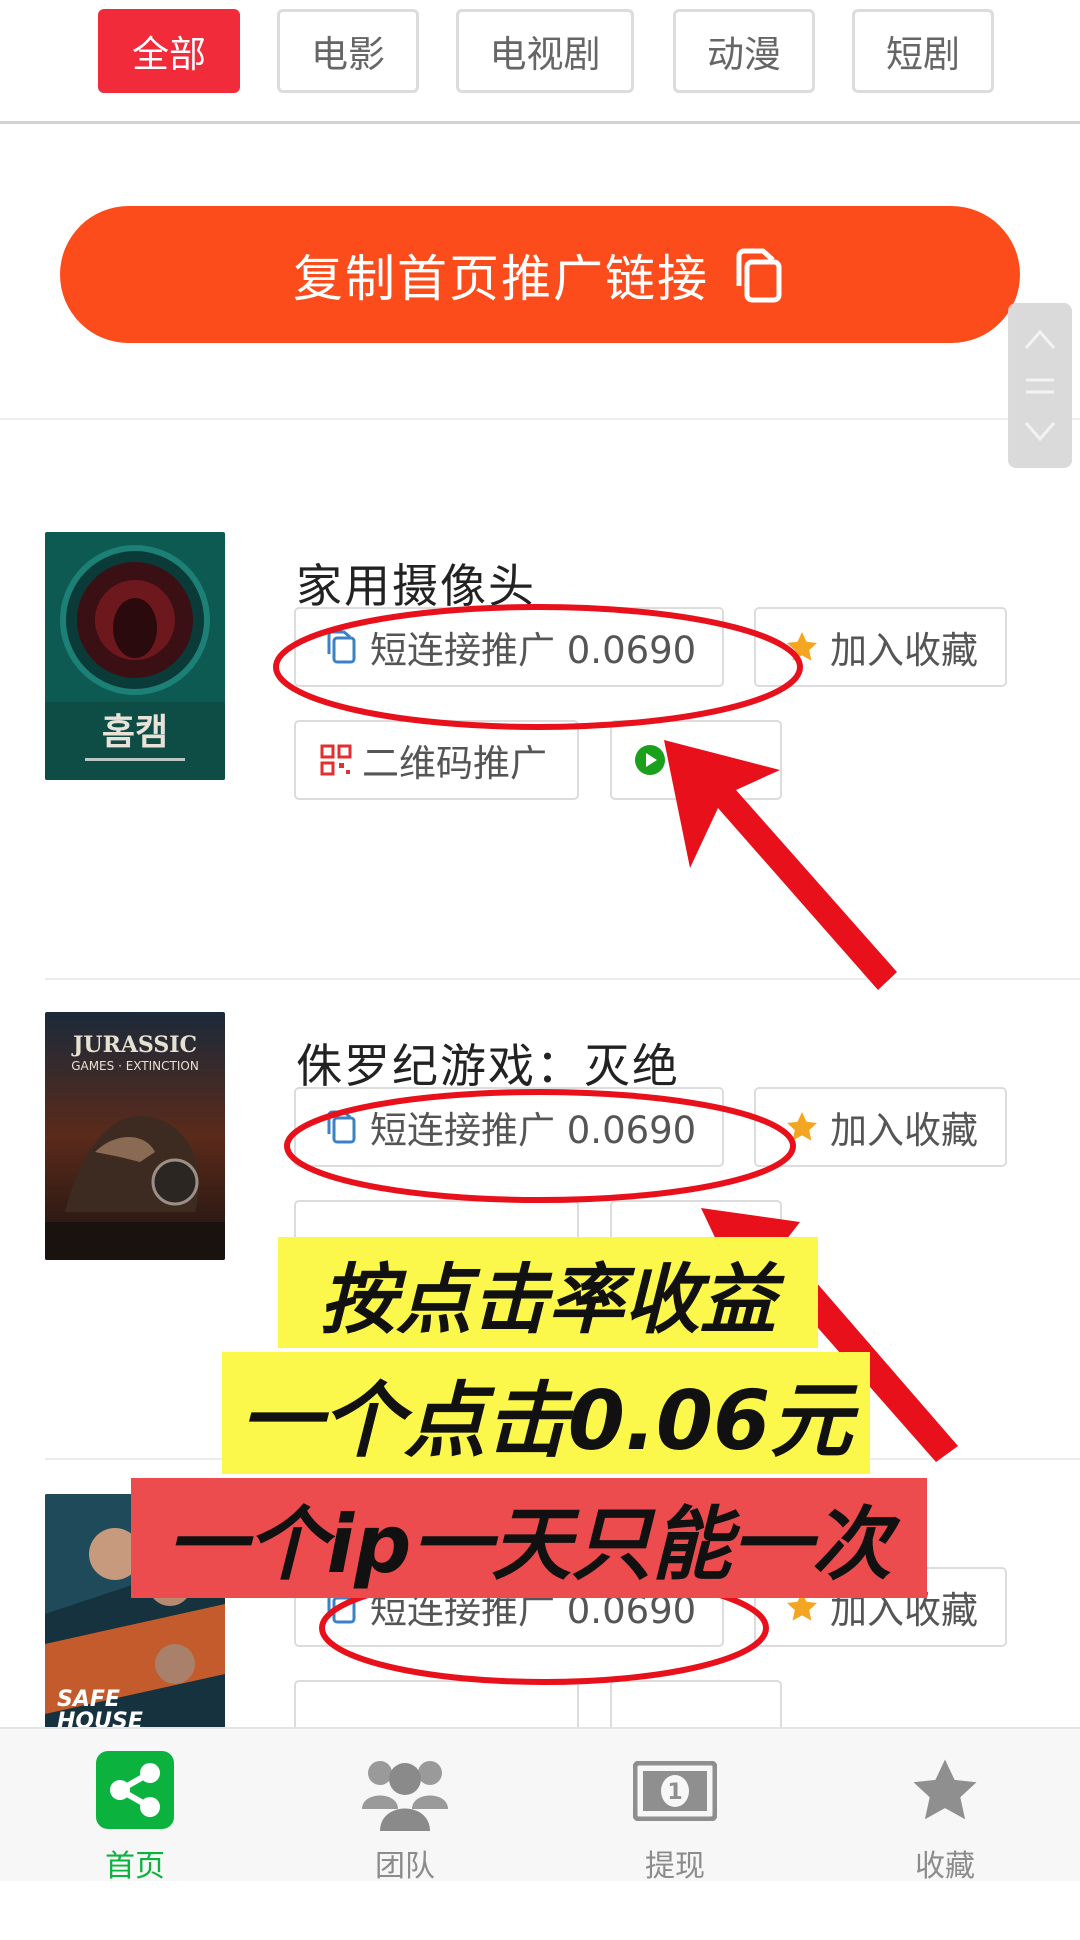  I want to click on team-icon, so click(405, 1791).